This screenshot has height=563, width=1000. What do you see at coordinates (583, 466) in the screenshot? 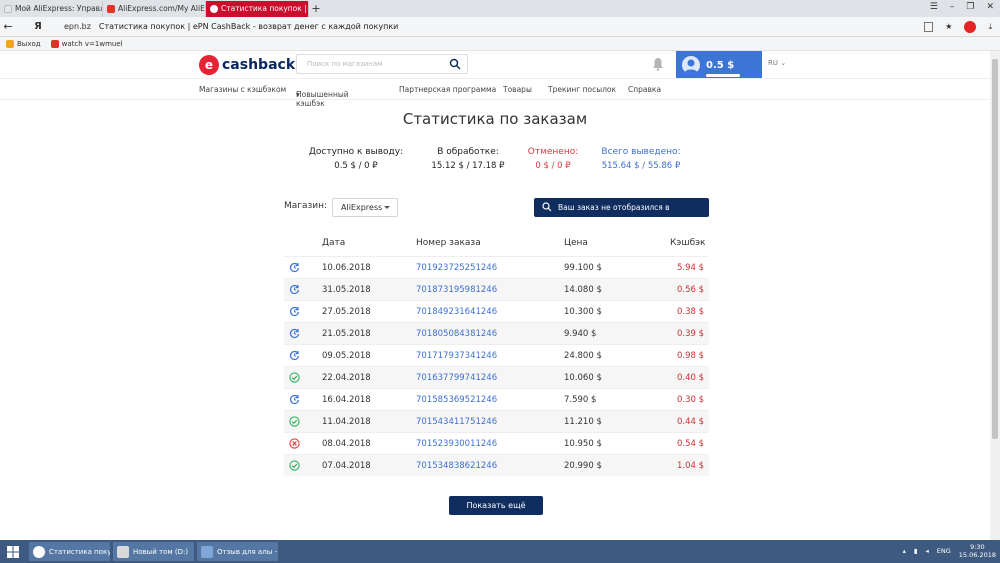
I see `order-price: 20.990 $` at bounding box center [583, 466].